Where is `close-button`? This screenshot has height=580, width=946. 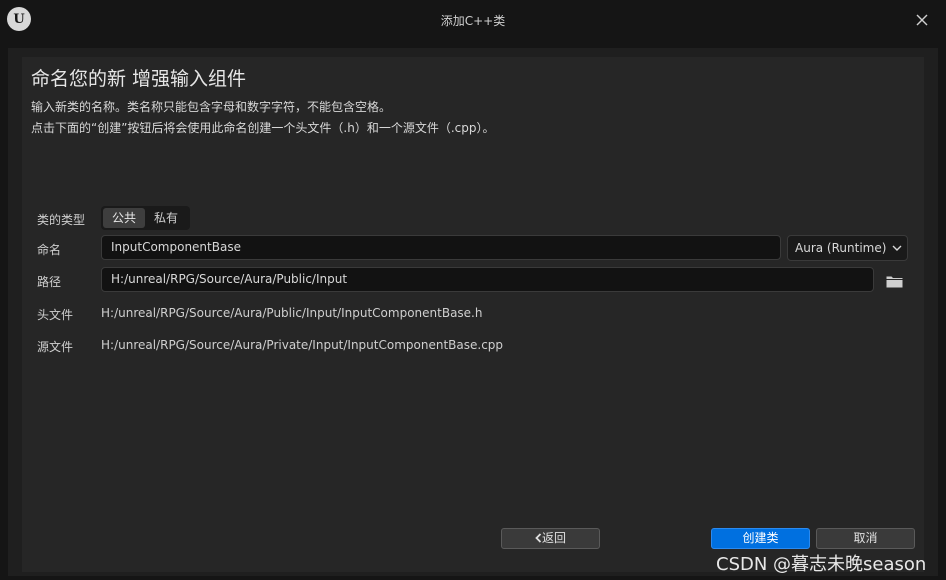 close-button is located at coordinates (922, 20).